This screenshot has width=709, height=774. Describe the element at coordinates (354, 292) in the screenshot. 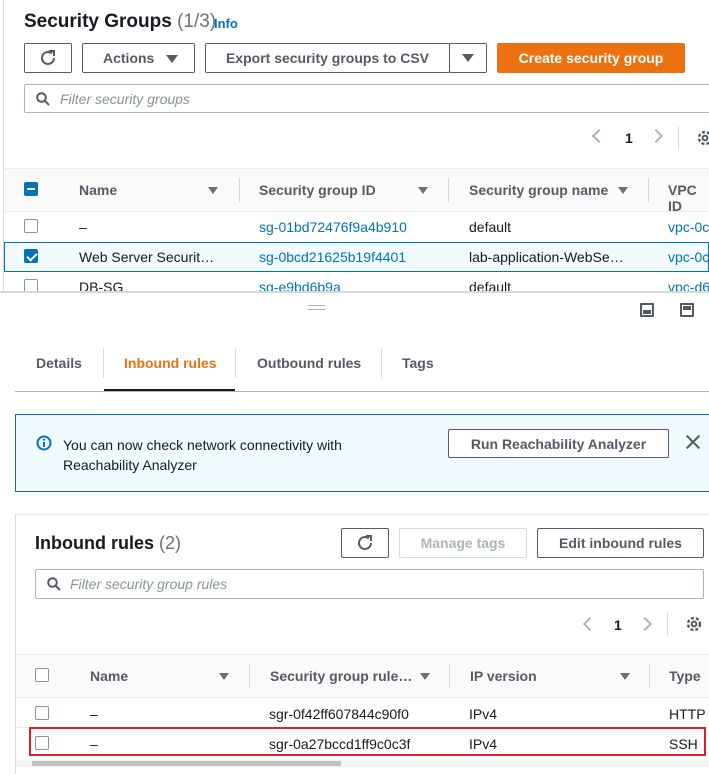

I see `split-panel-divider` at that location.